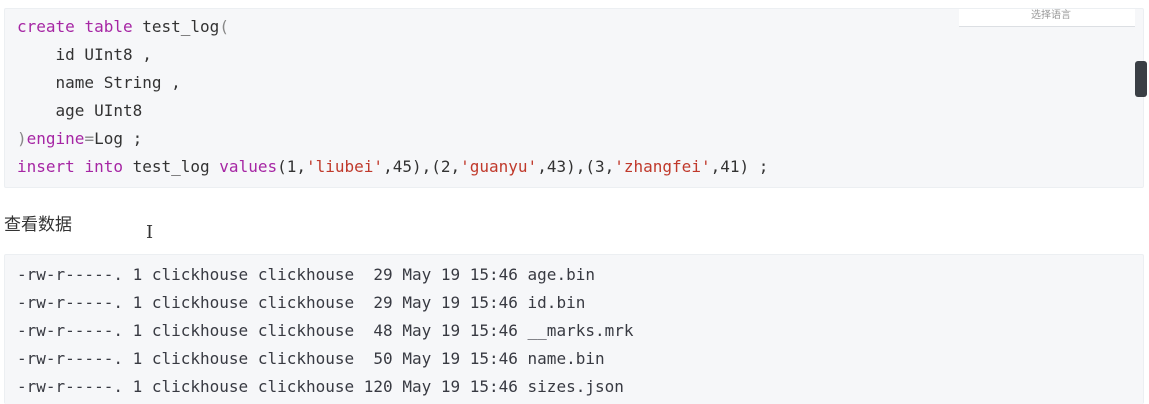  I want to click on language-select: 选择语言, so click(1047, 18).